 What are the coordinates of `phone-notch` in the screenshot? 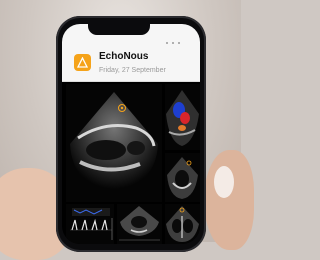 It's located at (119, 29).